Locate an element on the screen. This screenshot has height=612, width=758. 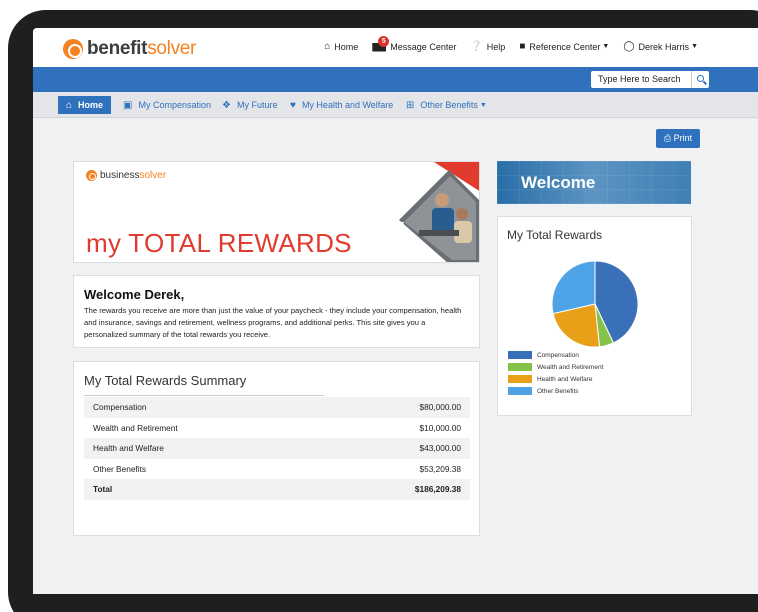
leaf-icon: ❖ is located at coordinates (226, 105).